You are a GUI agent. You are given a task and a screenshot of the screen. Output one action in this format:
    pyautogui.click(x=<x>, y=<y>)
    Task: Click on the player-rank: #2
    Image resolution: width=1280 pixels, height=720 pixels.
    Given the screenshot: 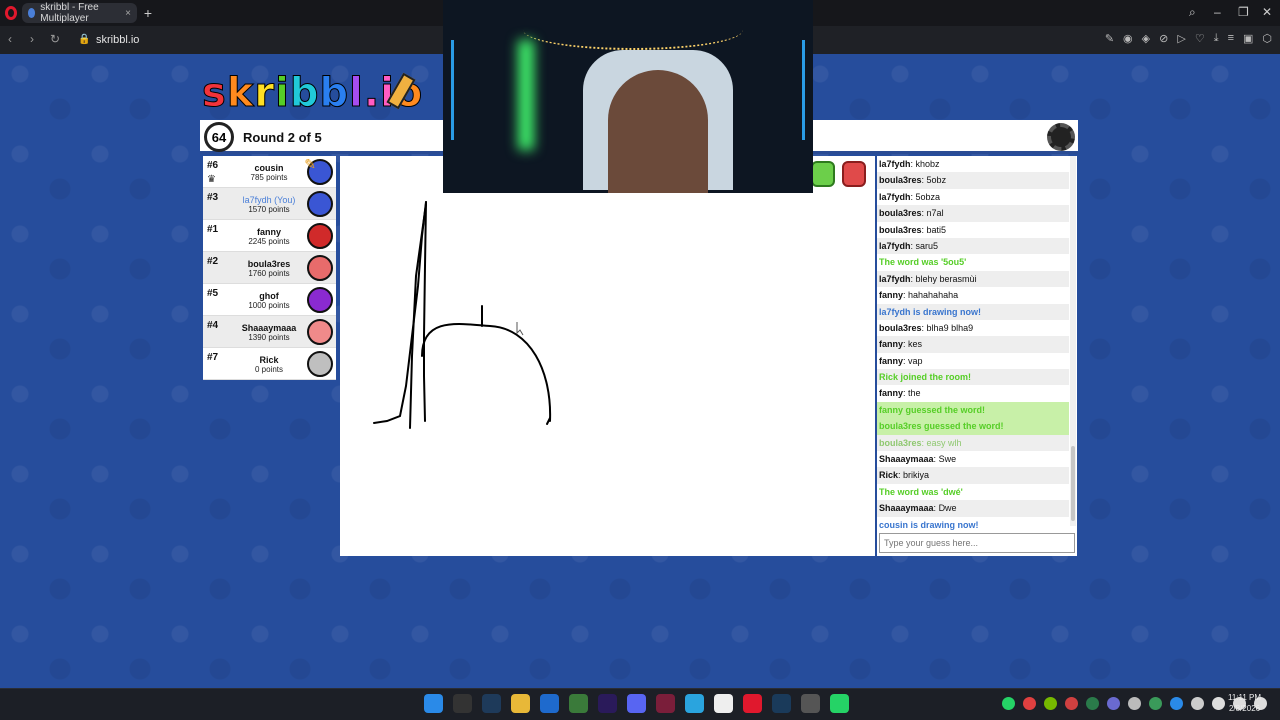 What is the action you would take?
    pyautogui.click(x=213, y=261)
    